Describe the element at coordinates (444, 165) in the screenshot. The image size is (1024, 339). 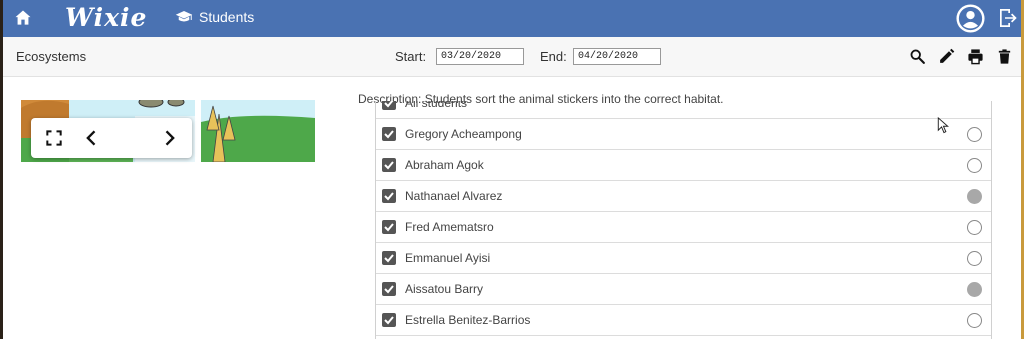
I see `student-name: Abraham Agok` at that location.